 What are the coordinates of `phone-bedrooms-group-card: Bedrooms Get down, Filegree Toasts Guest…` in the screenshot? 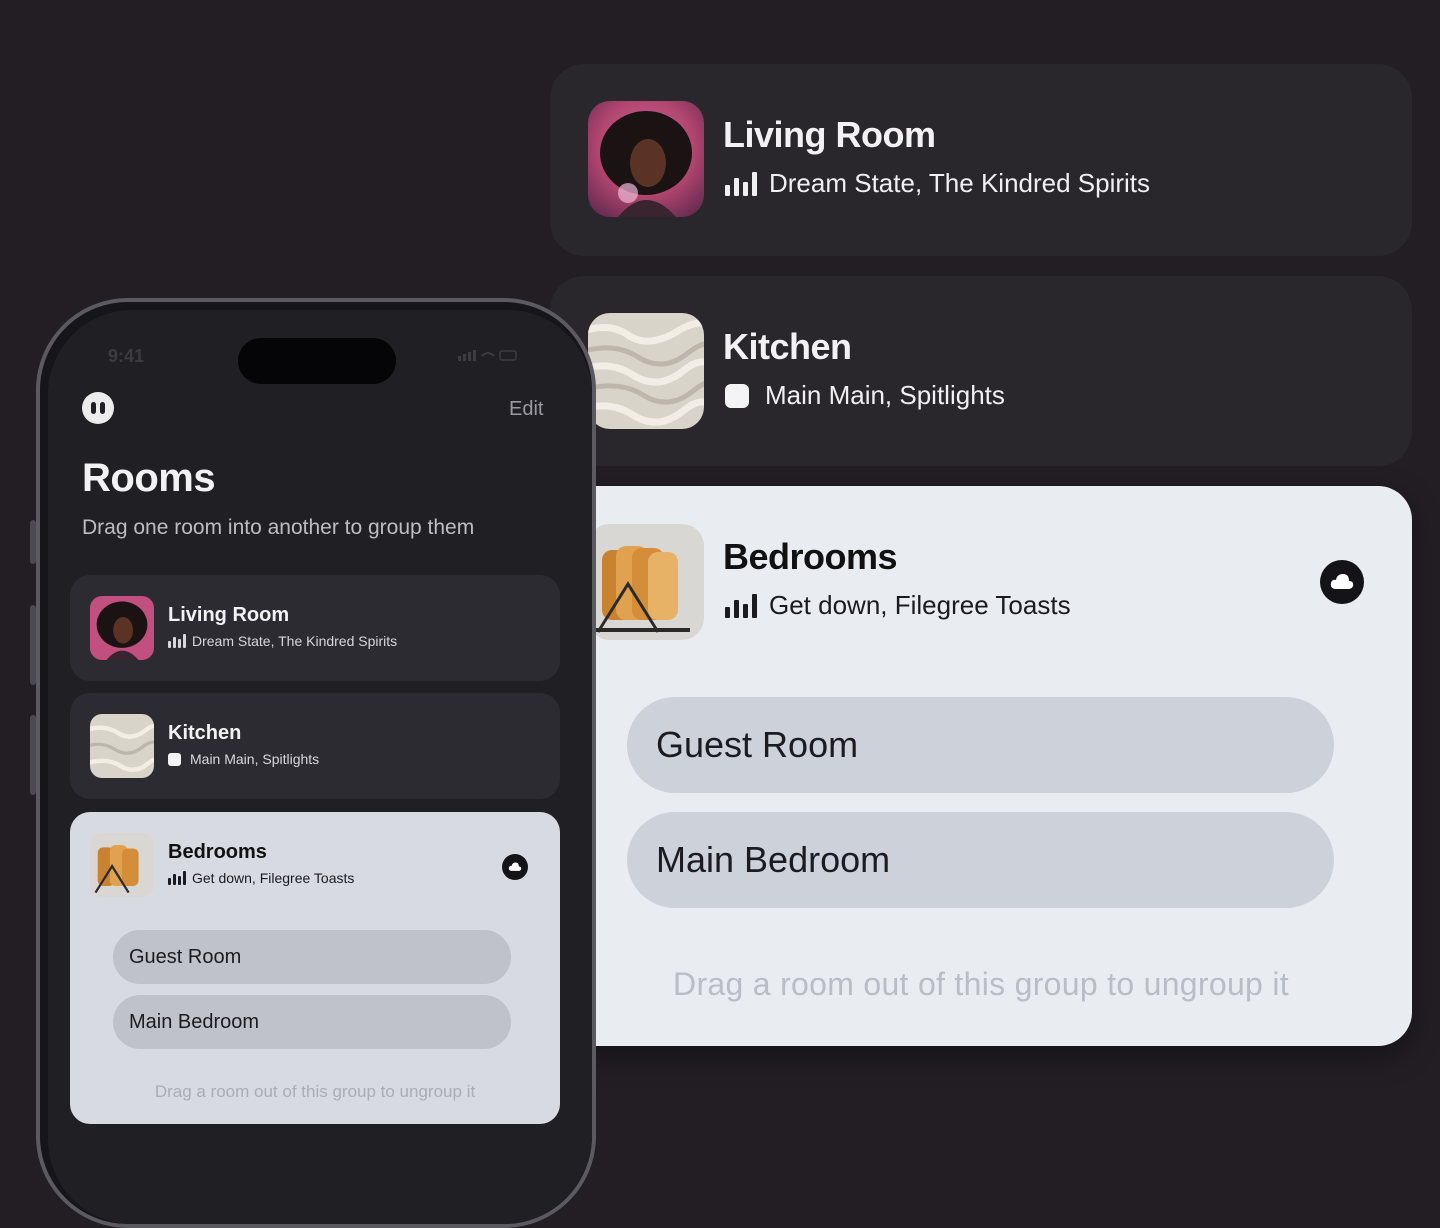 It's located at (315, 968).